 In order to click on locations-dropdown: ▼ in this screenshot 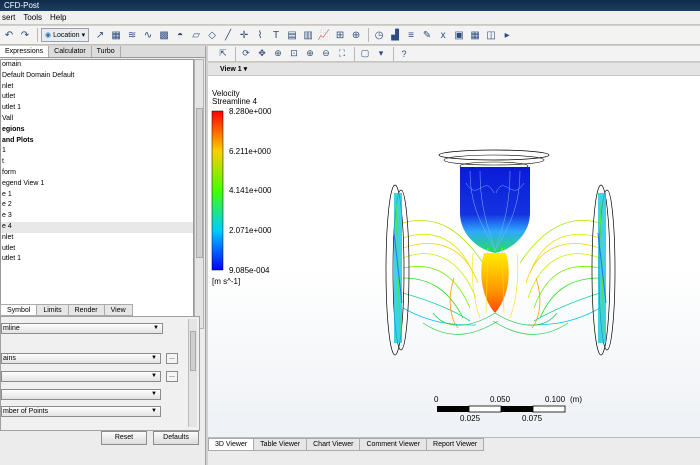, I will do `click(81, 394)`.